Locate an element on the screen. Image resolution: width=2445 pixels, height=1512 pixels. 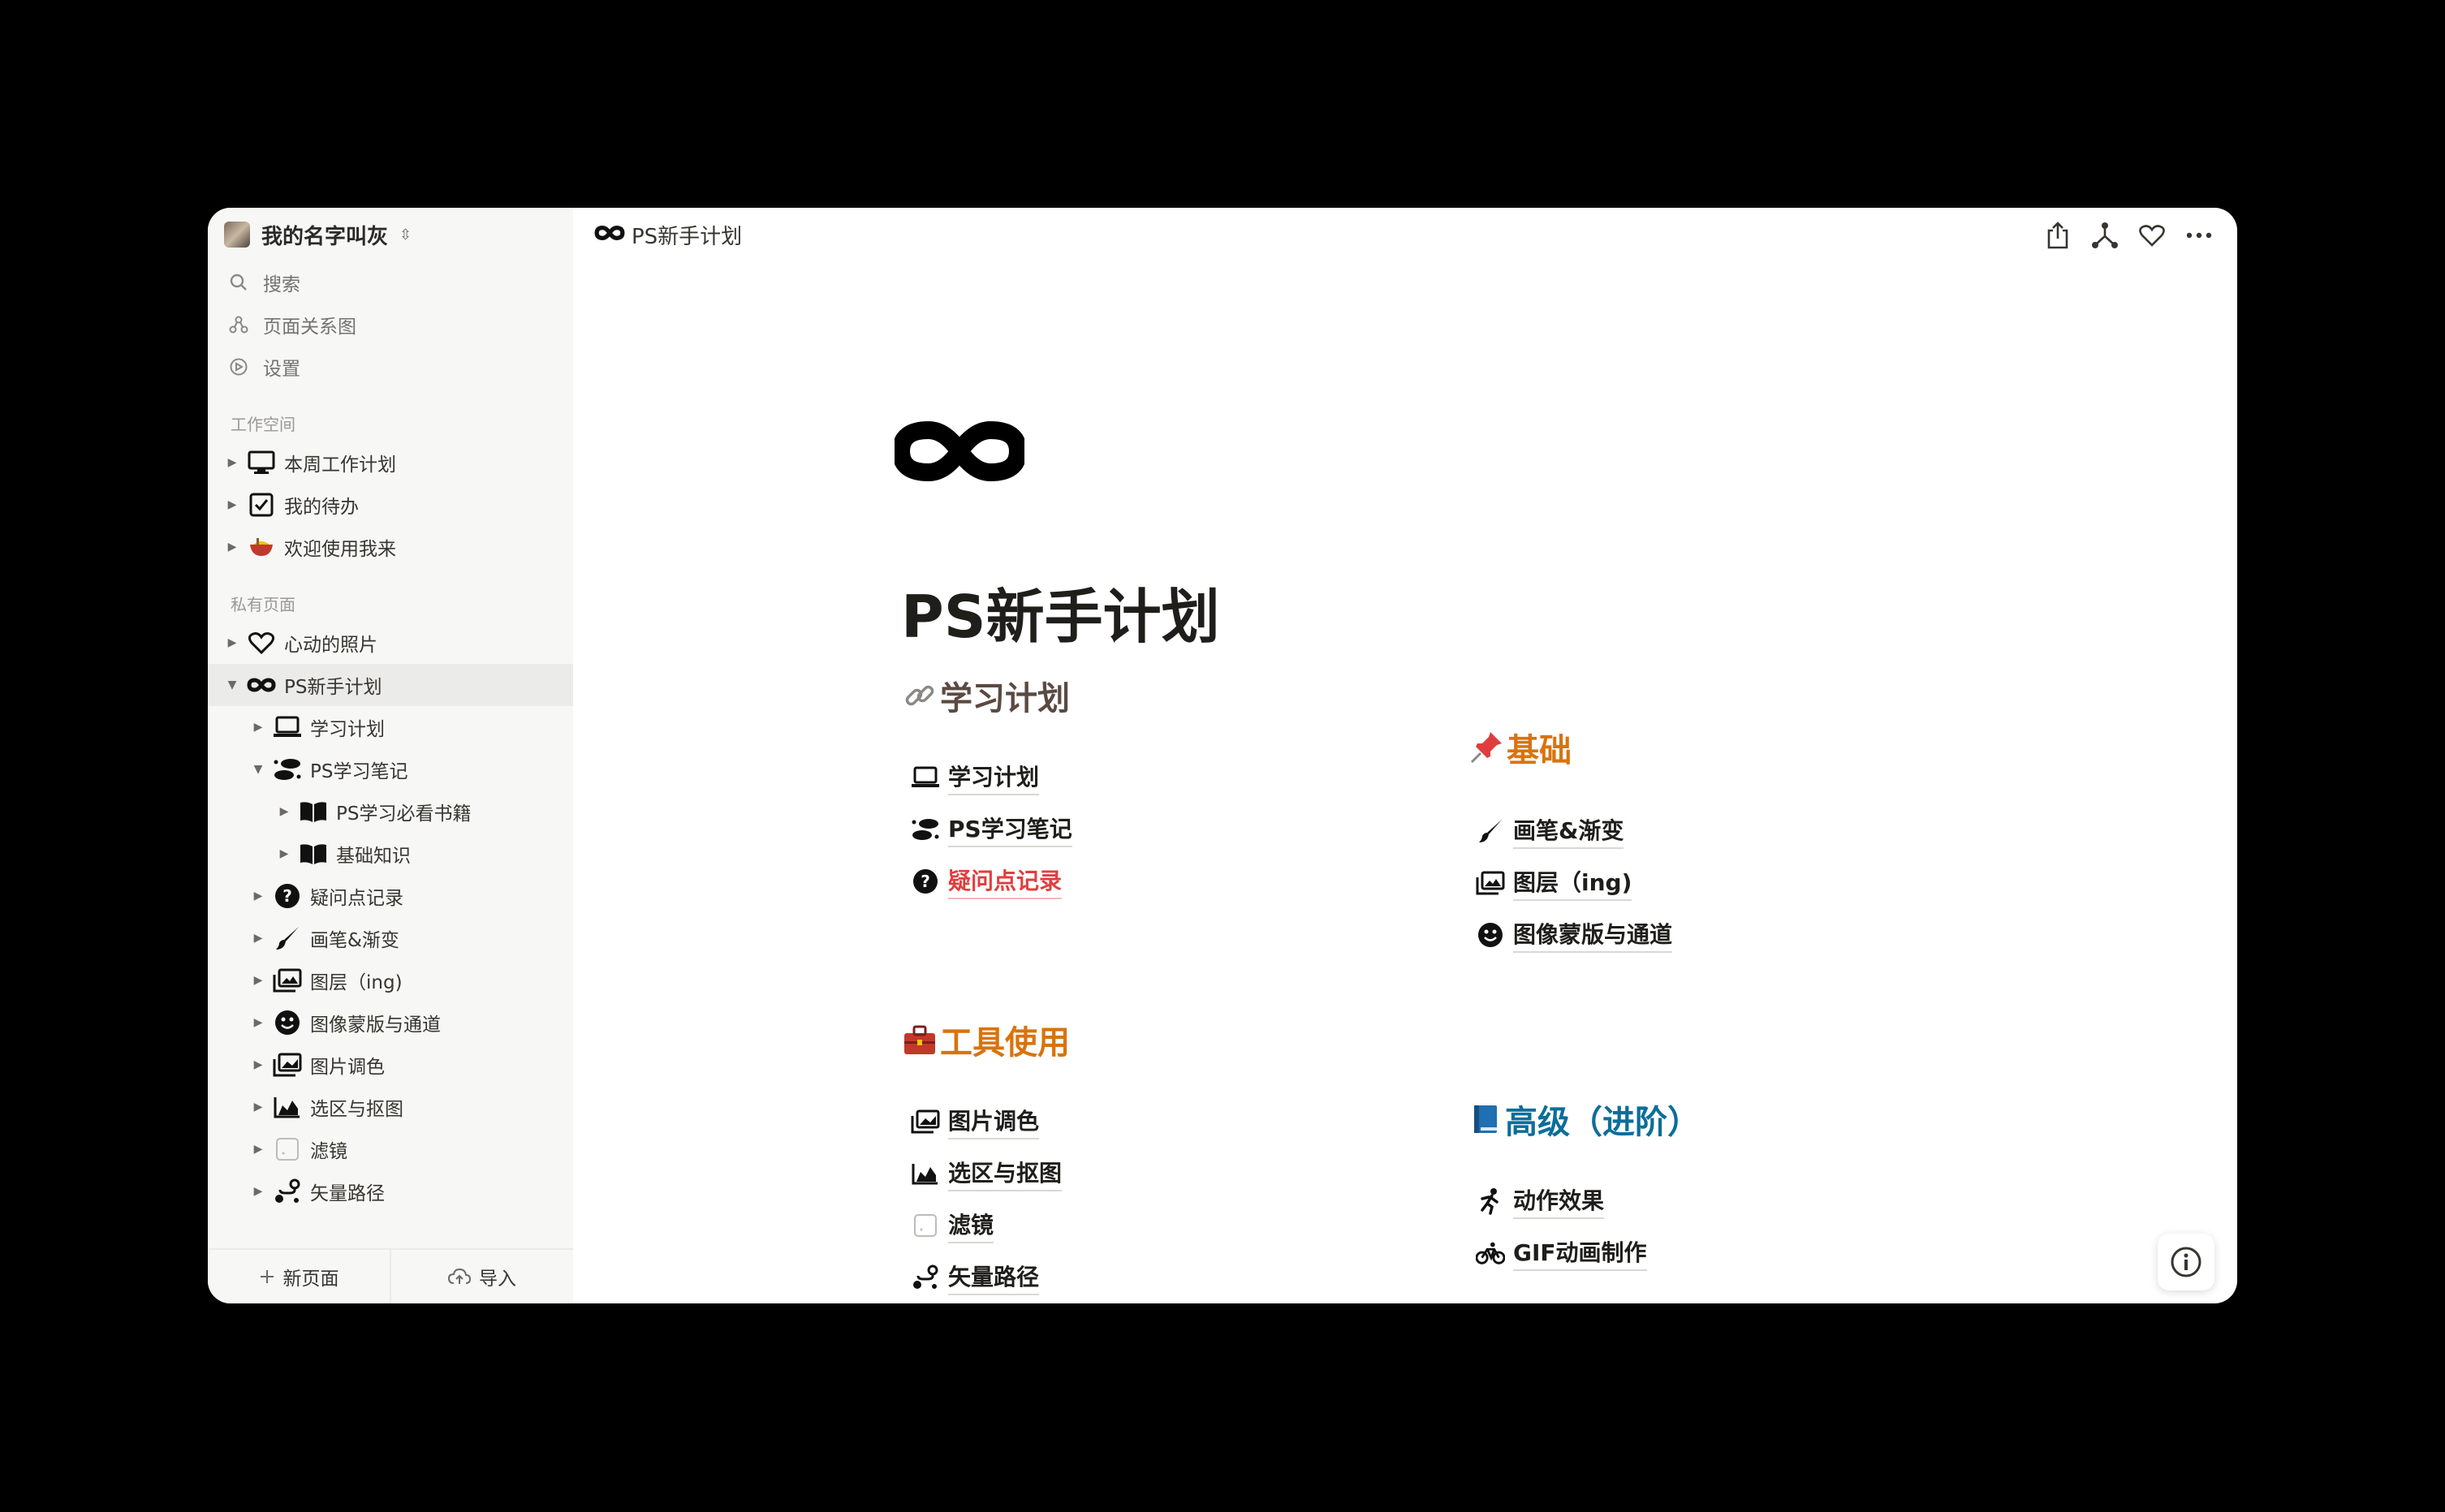
sidebar-item-basics-knowledge: ▶ 基础知识 is located at coordinates (390, 854).